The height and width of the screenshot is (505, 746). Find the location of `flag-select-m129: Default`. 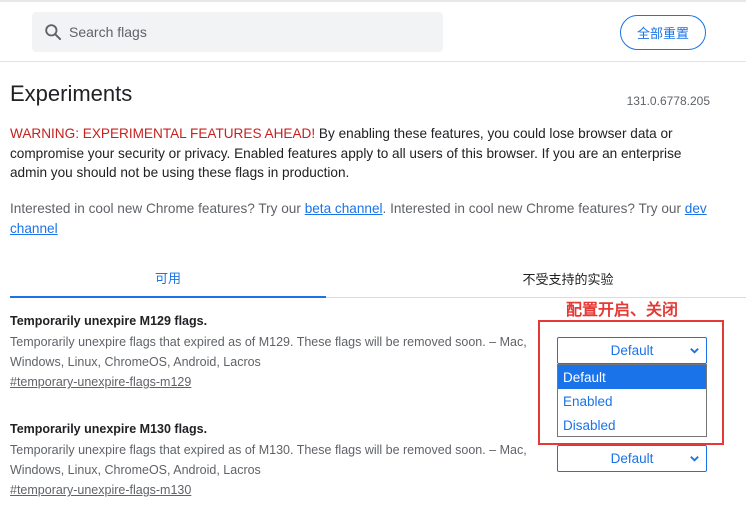

flag-select-m129: Default is located at coordinates (632, 350).